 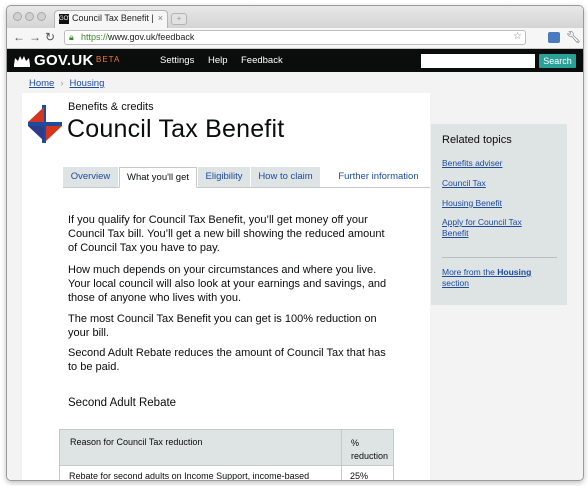 I want to click on related-link-council-tax: Council Tax, so click(x=501, y=183).